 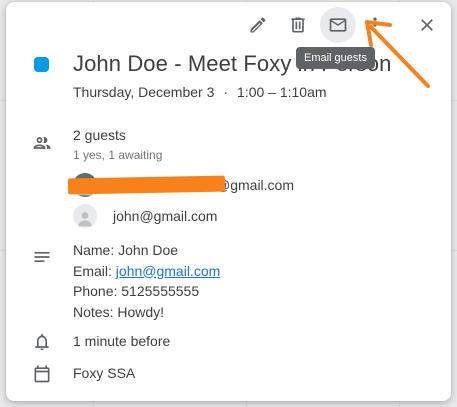 I want to click on reminder-text: 1 minute before, so click(x=122, y=341).